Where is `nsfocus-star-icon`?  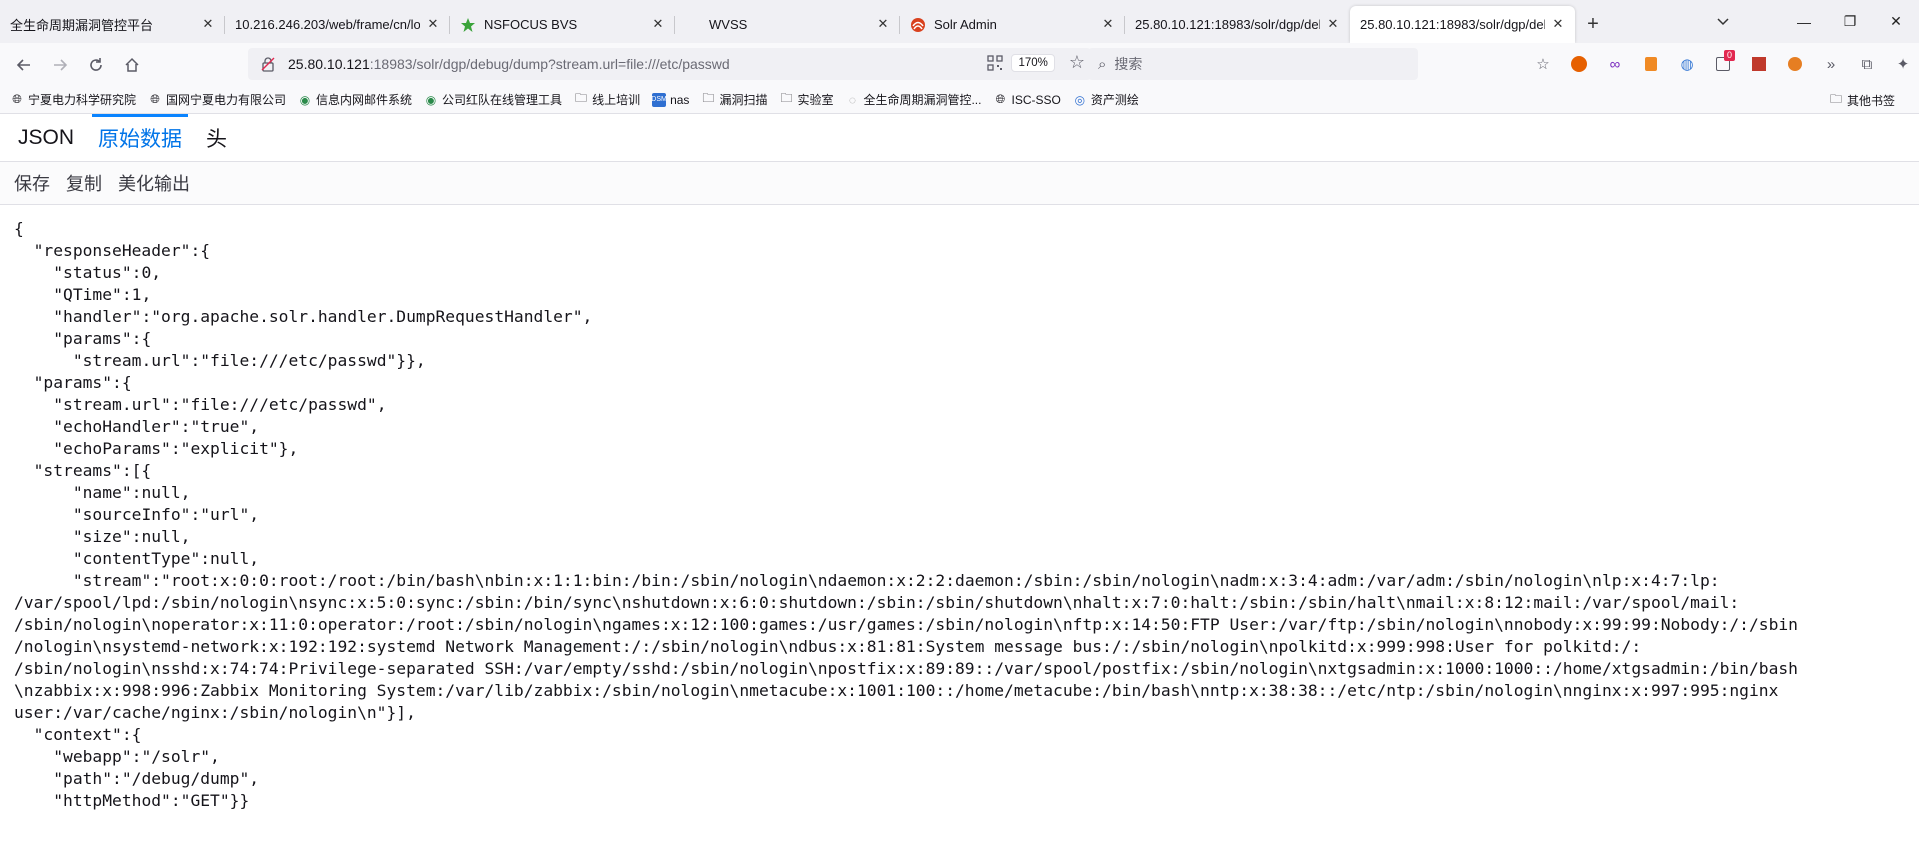
nsfocus-star-icon is located at coordinates (468, 25).